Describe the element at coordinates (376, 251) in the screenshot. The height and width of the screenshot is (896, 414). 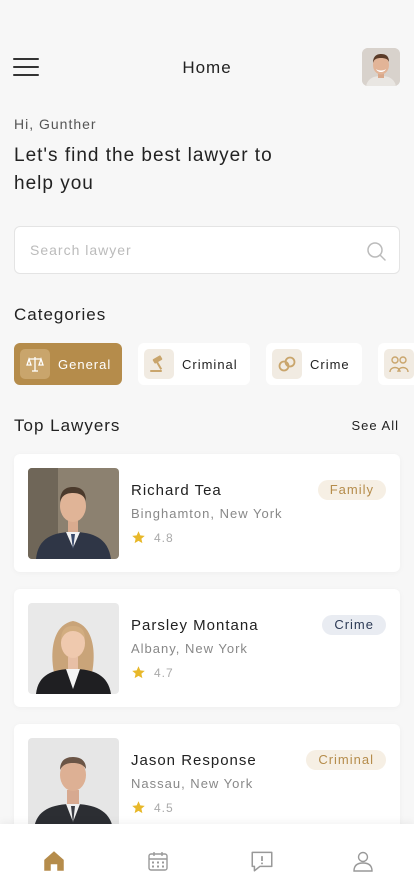
I see `search-icon` at that location.